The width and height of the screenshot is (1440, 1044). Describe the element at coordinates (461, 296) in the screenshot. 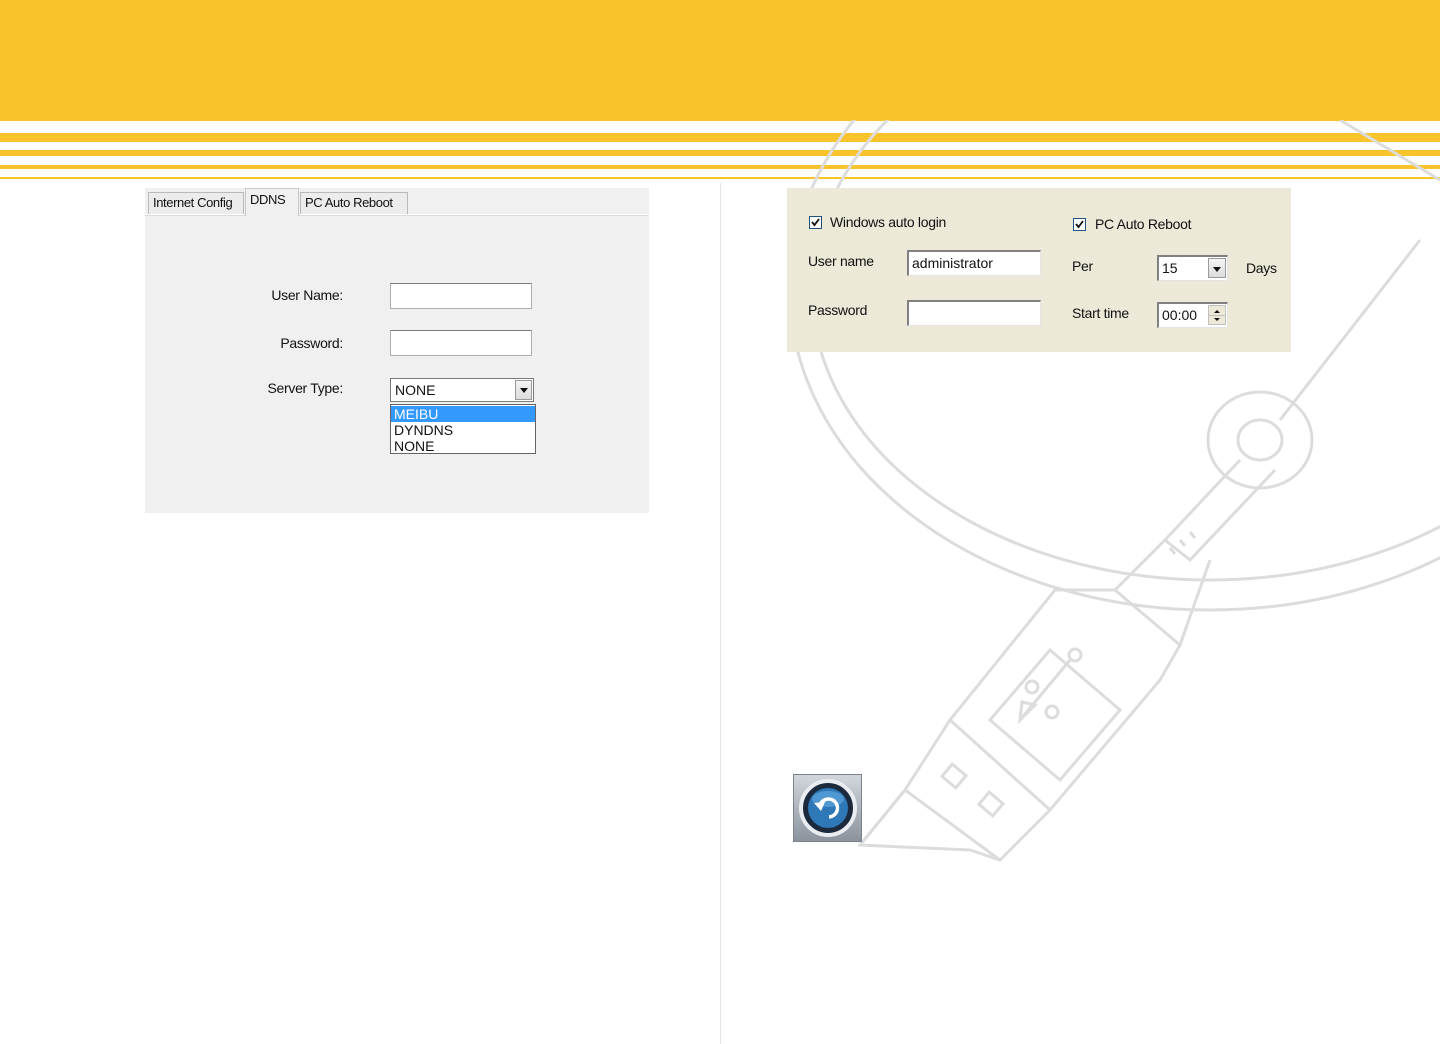

I see `username-input` at that location.